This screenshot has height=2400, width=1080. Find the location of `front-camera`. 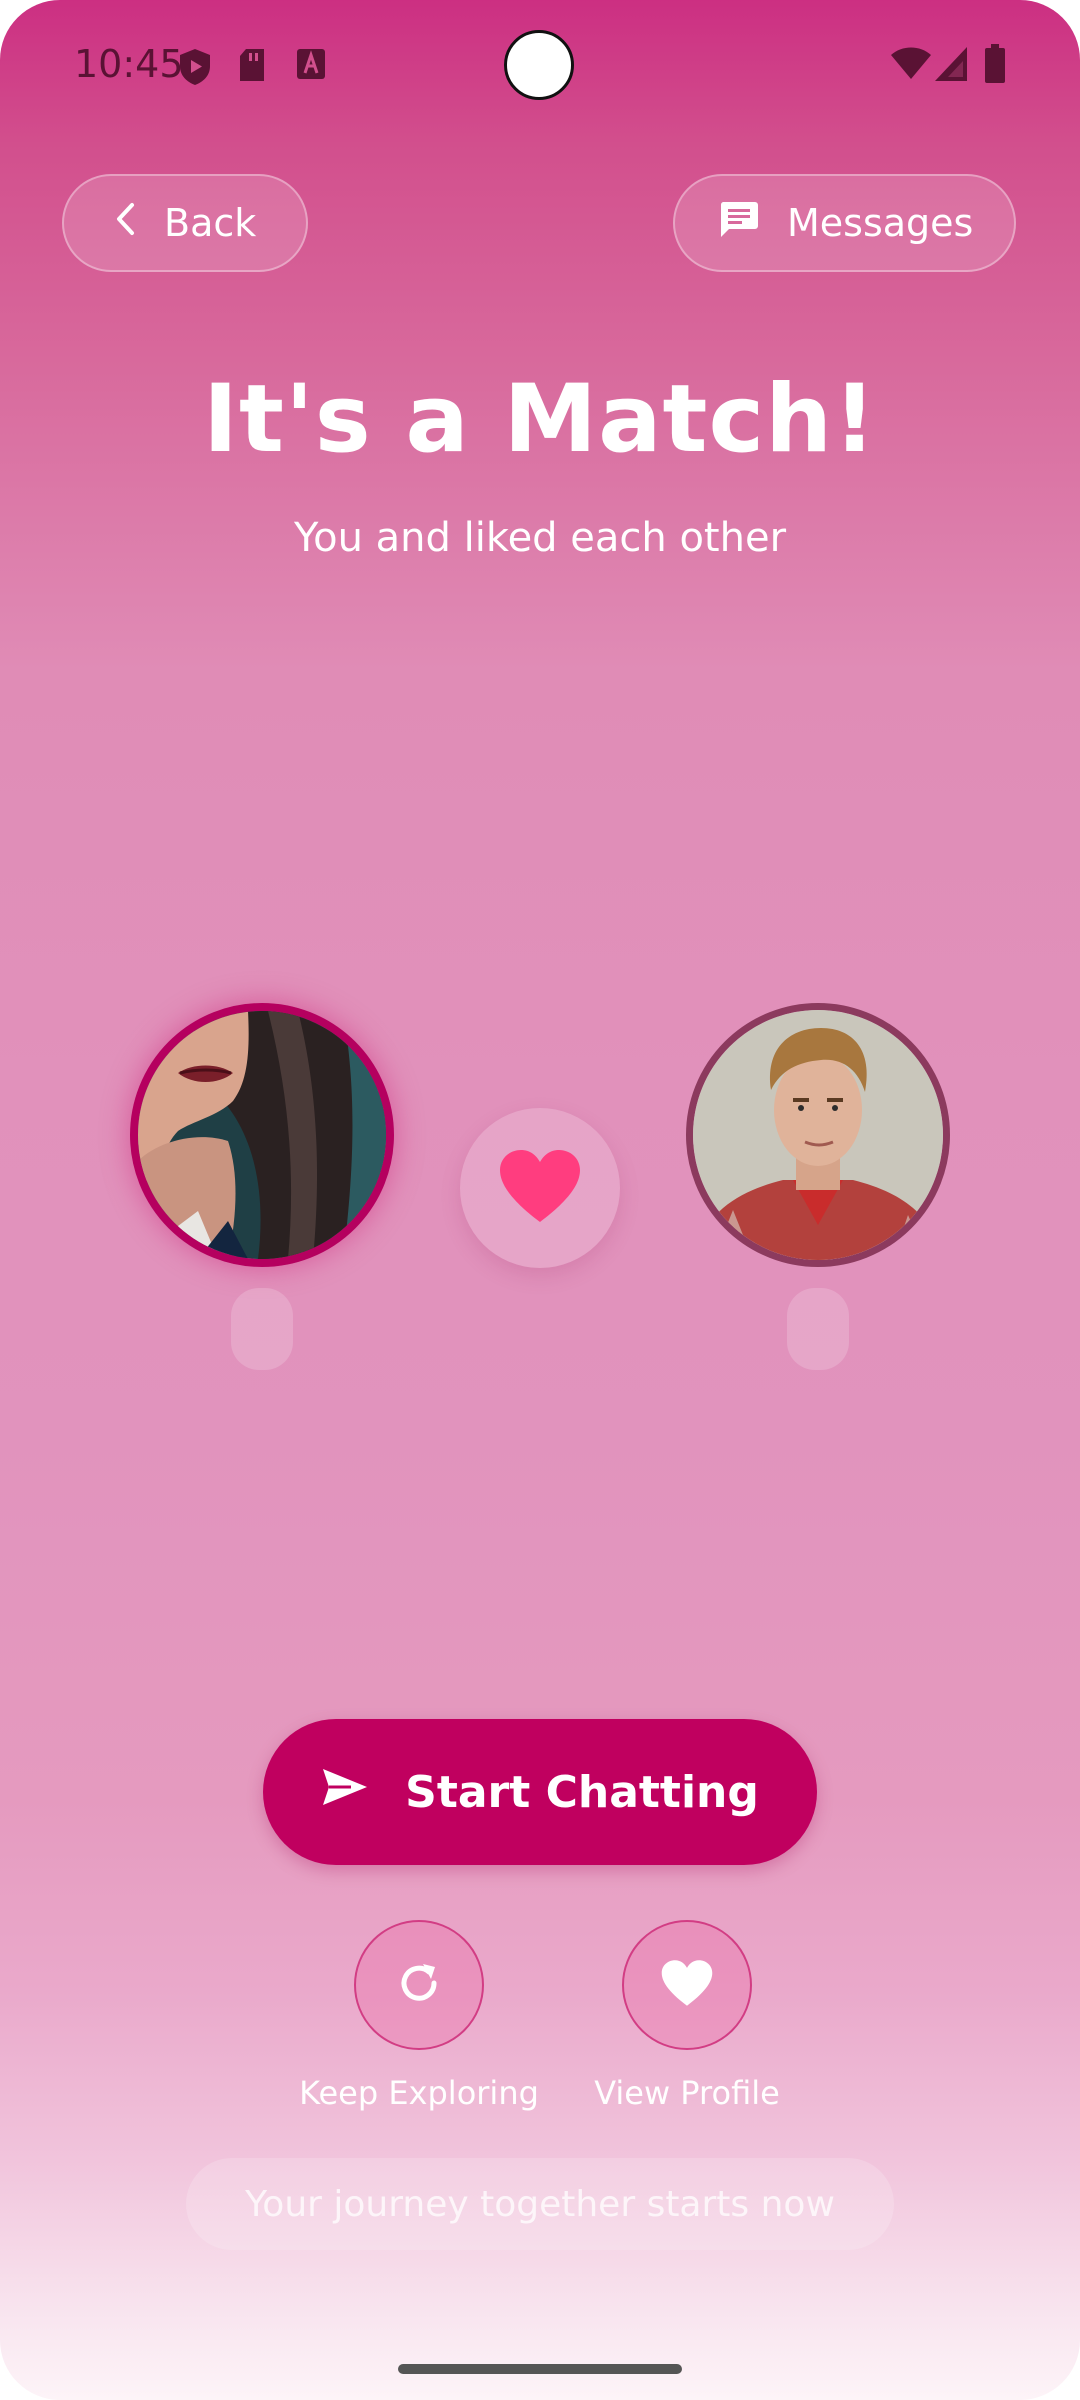

front-camera is located at coordinates (539, 65).